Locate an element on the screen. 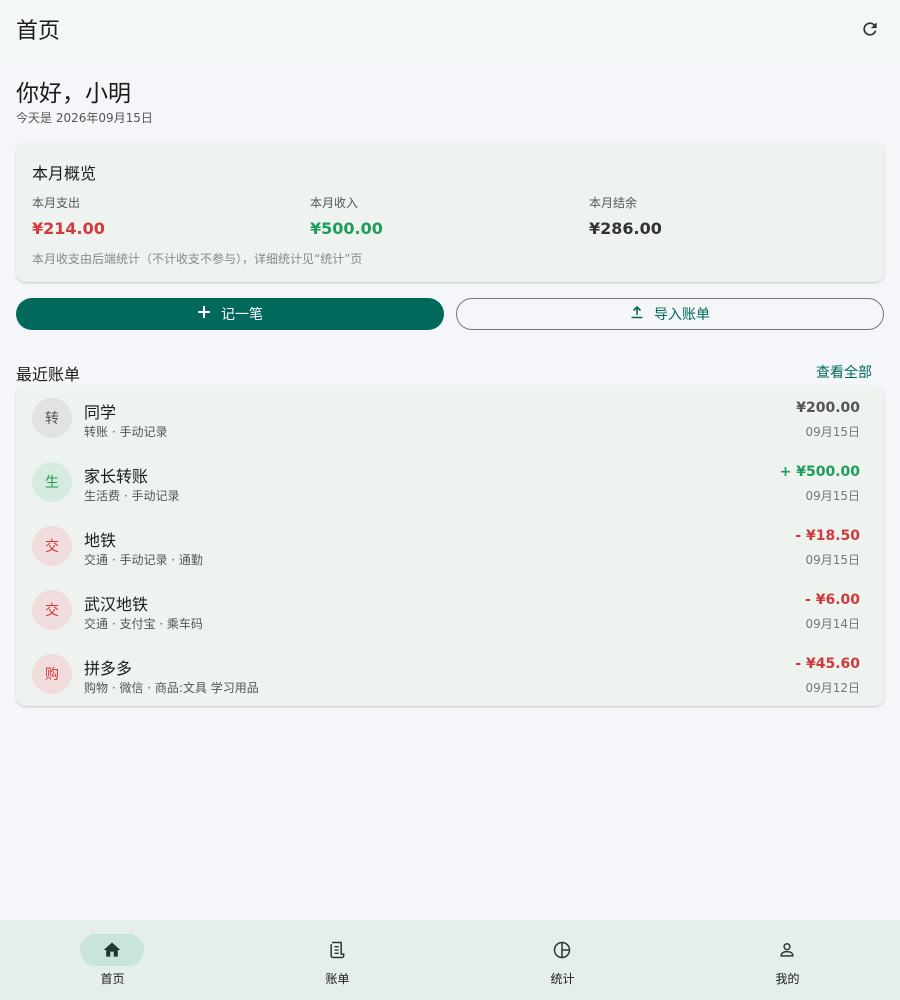  bill-amount: - ¥45.60 is located at coordinates (827, 664).